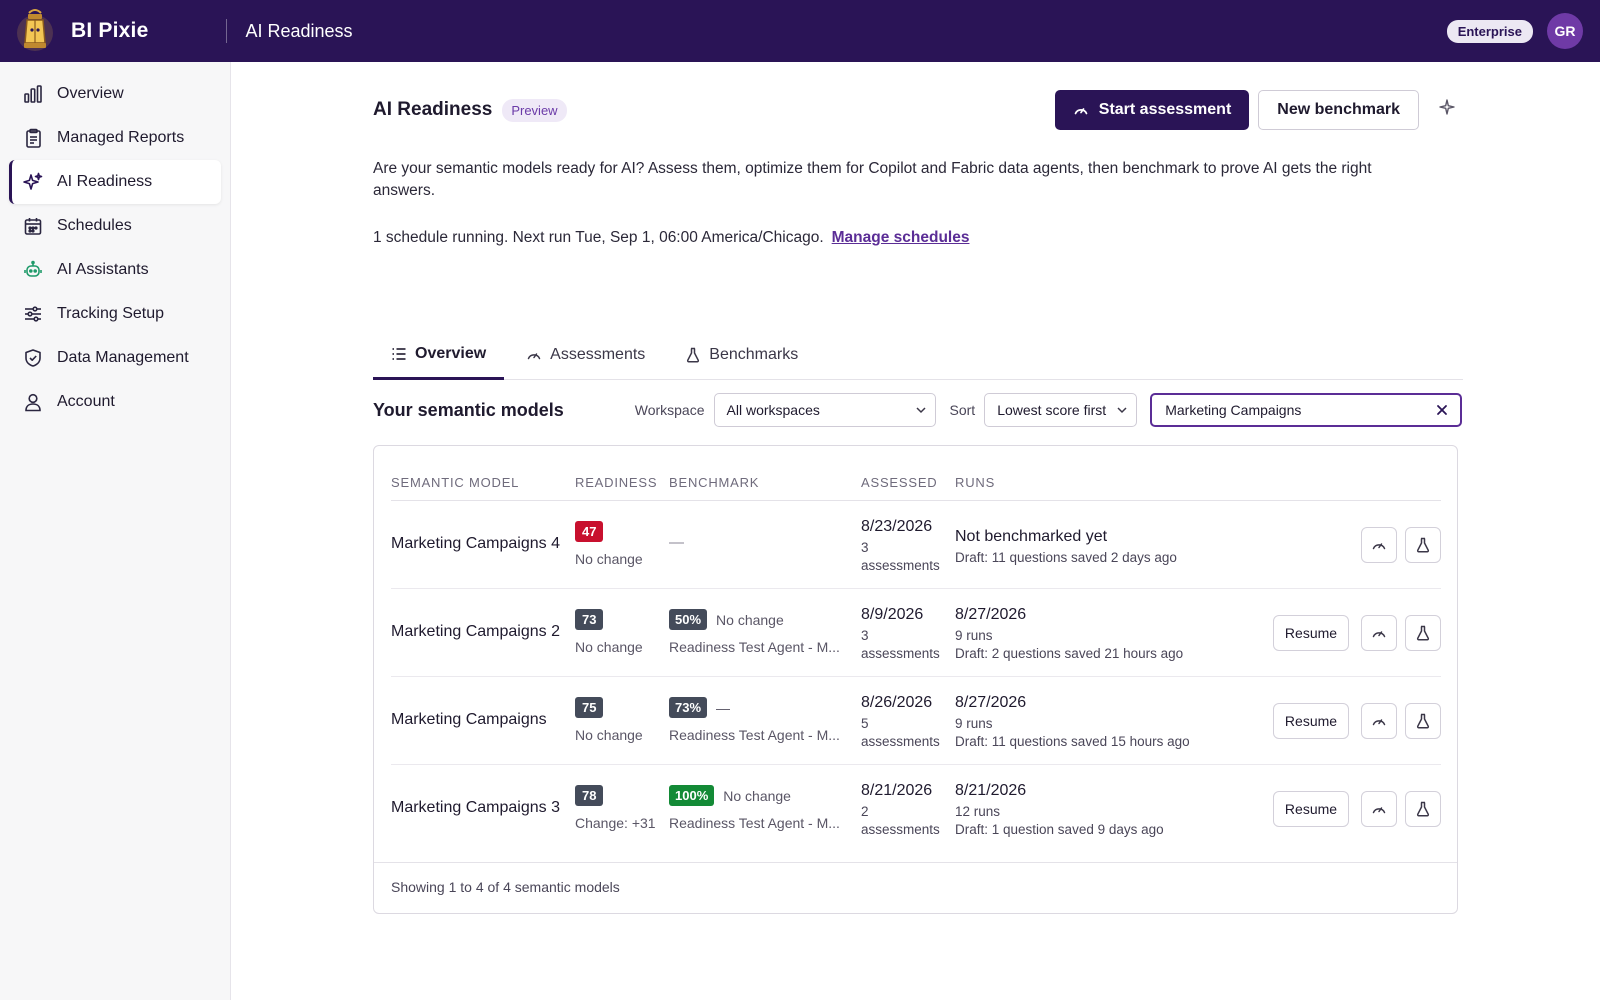 The width and height of the screenshot is (1600, 1000). I want to click on benchmark-score-badge: 50%, so click(688, 619).